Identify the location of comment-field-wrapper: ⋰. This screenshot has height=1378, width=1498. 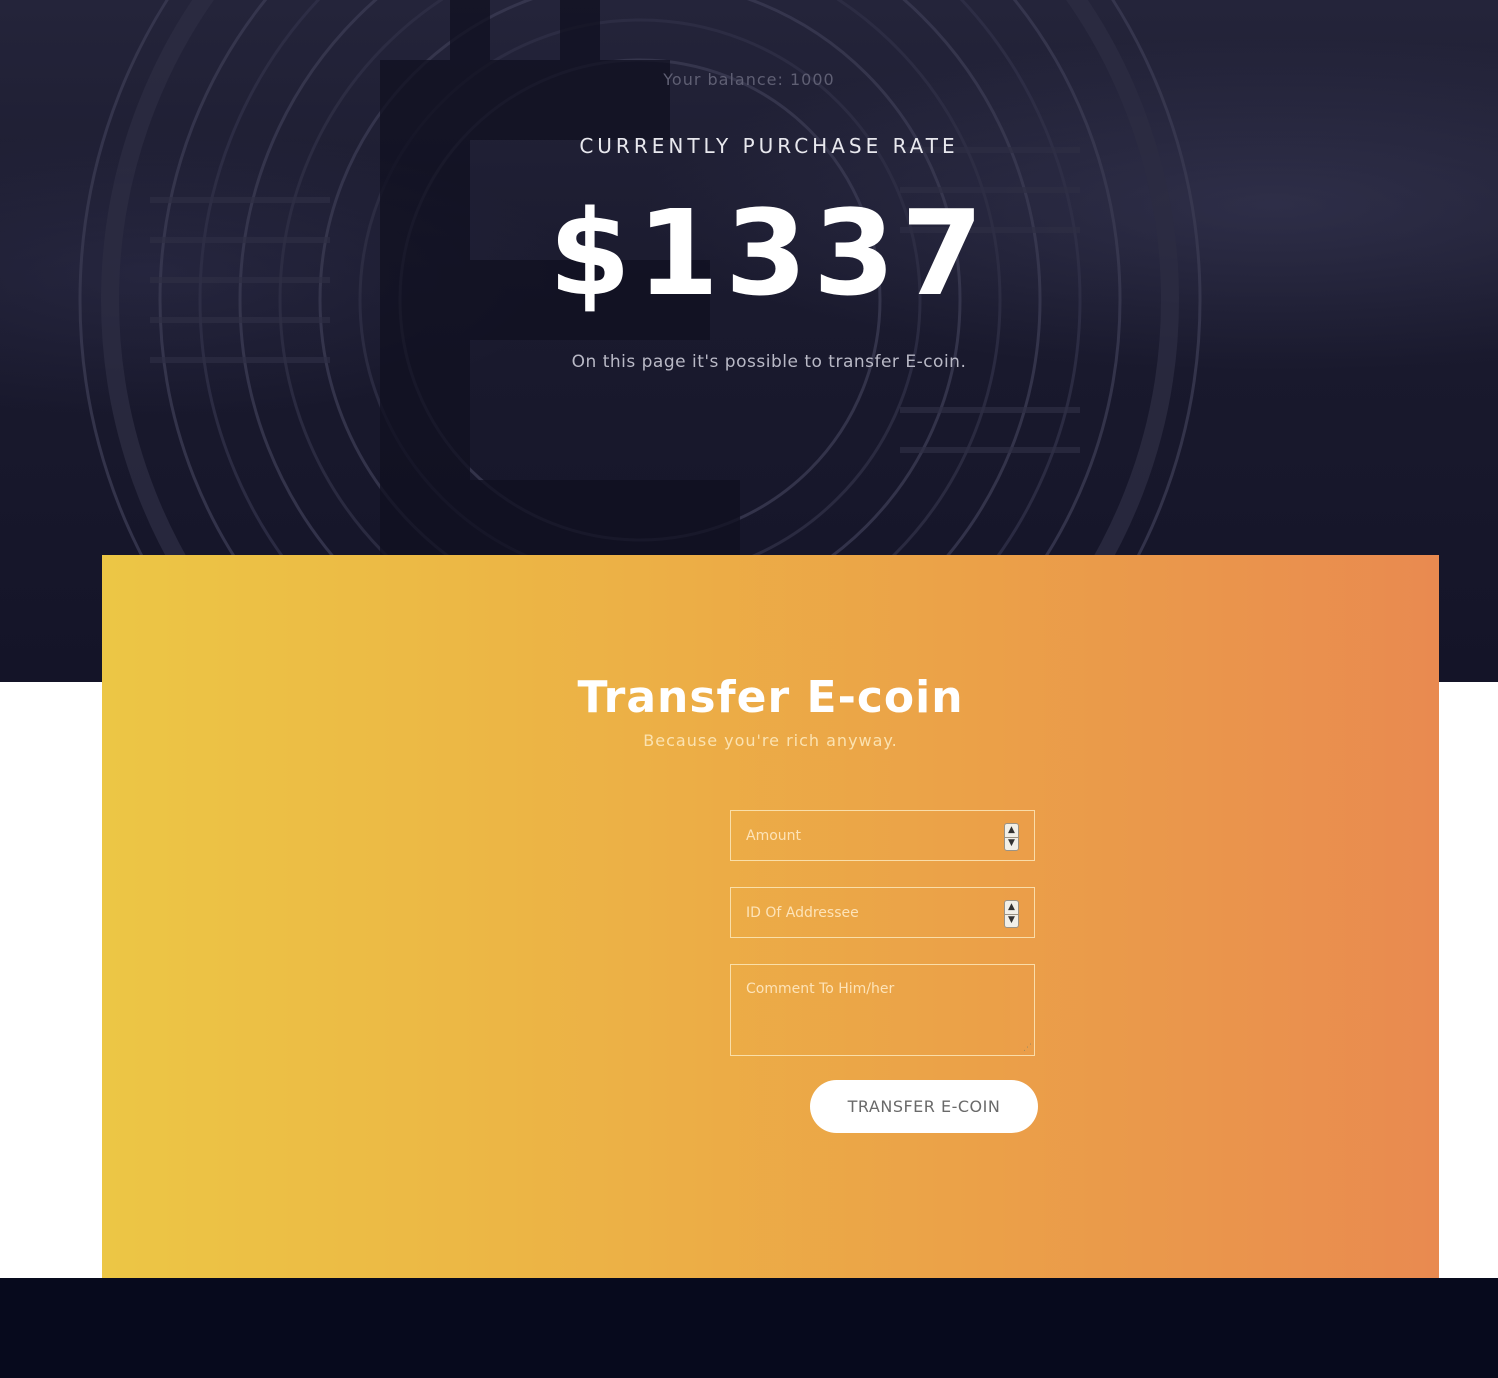
(882, 1010).